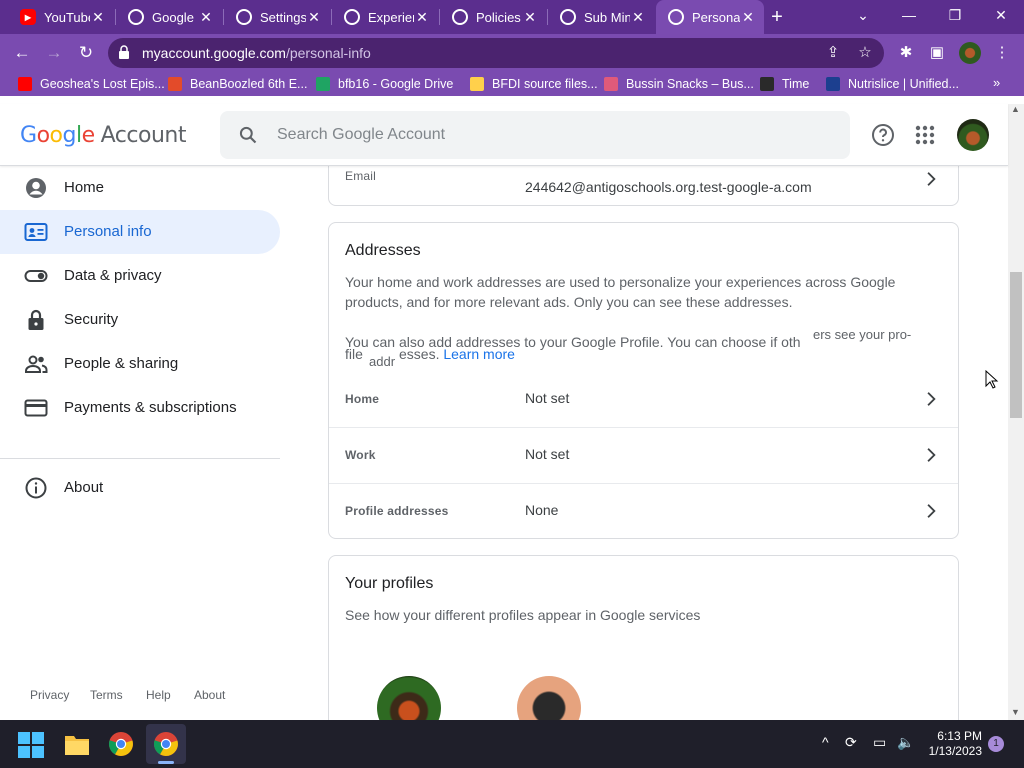 Image resolution: width=1024 pixels, height=768 pixels. I want to click on profile-addresses-note-overlap: ers see your pro-, so click(862, 334).